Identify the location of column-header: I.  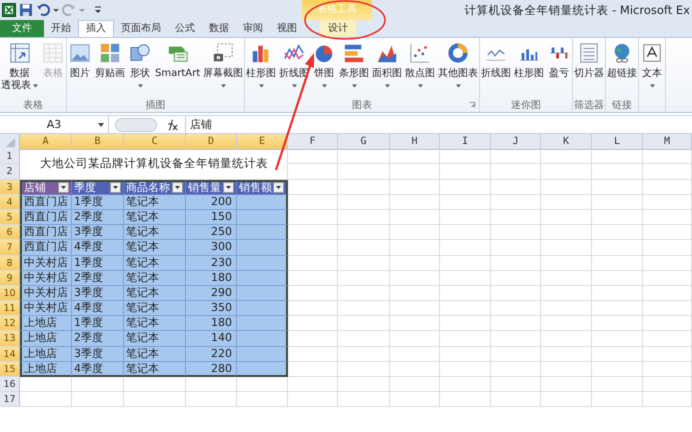
(465, 142).